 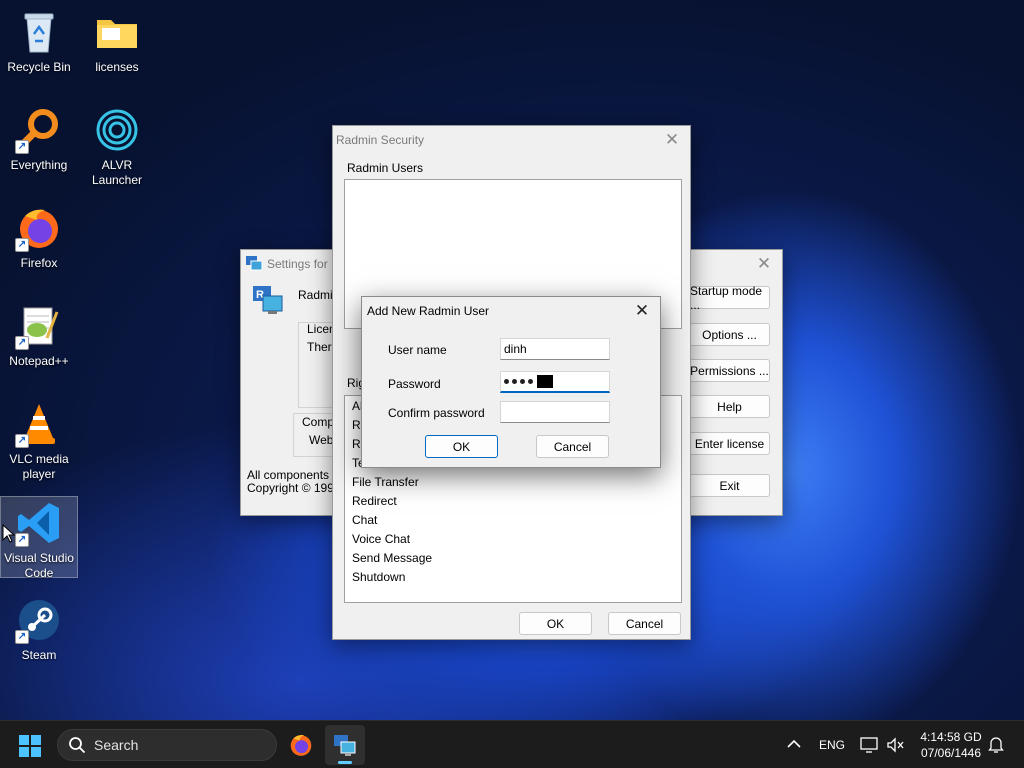 I want to click on desktop-icon-steam: ↗ Steam, so click(x=39, y=629).